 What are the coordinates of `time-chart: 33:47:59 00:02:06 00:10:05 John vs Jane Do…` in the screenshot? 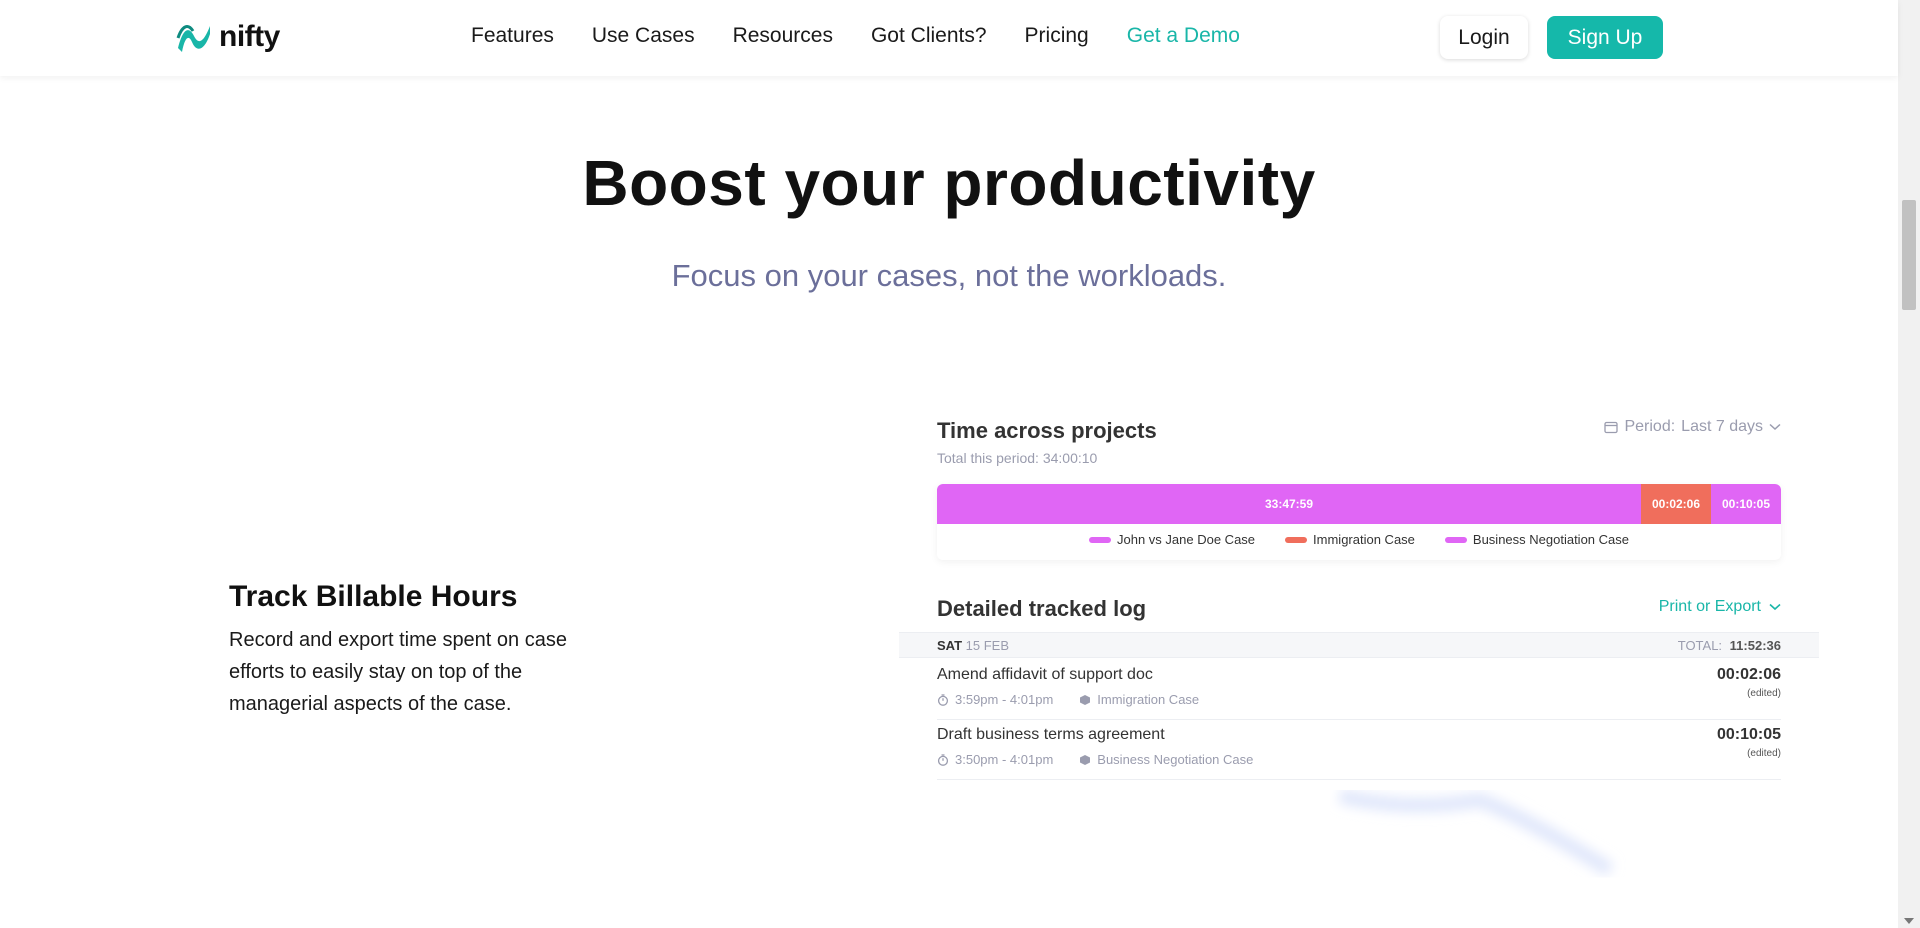 It's located at (1359, 522).